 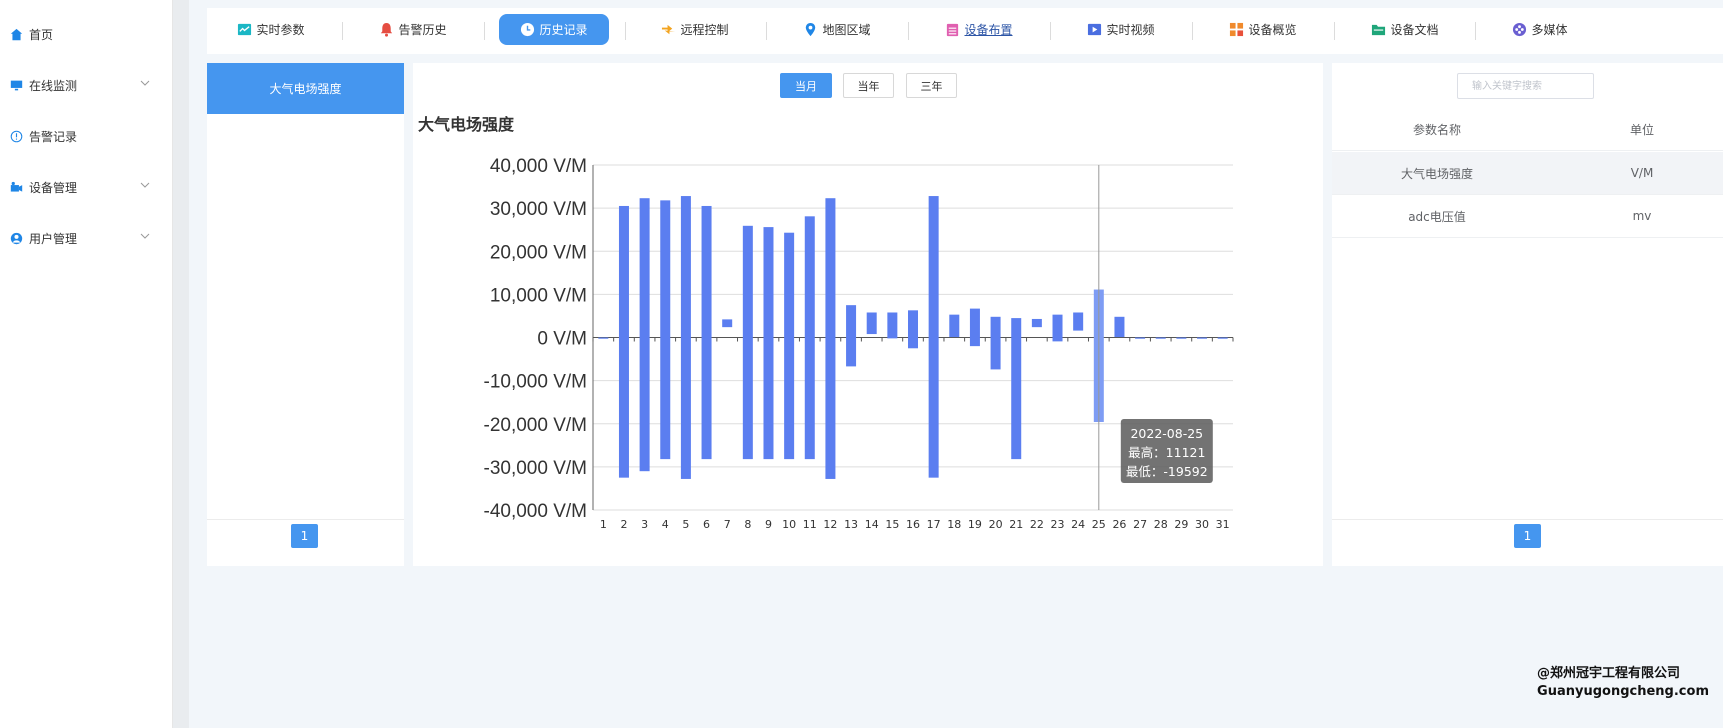 I want to click on tab-realtime-params: 实时参数, so click(x=271, y=29).